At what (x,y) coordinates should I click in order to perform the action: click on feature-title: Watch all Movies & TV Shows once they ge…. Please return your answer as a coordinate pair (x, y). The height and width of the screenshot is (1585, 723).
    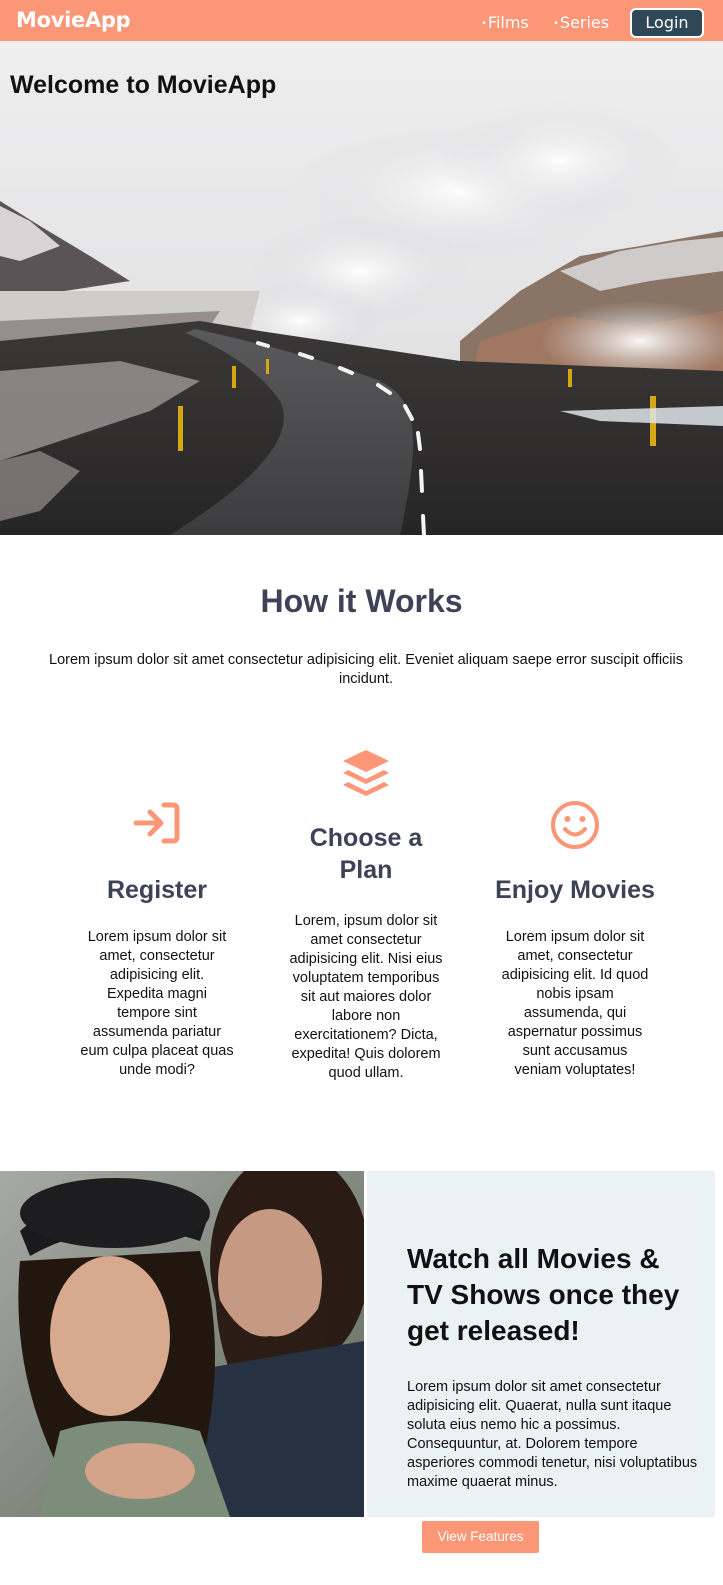
    Looking at the image, I should click on (543, 1294).